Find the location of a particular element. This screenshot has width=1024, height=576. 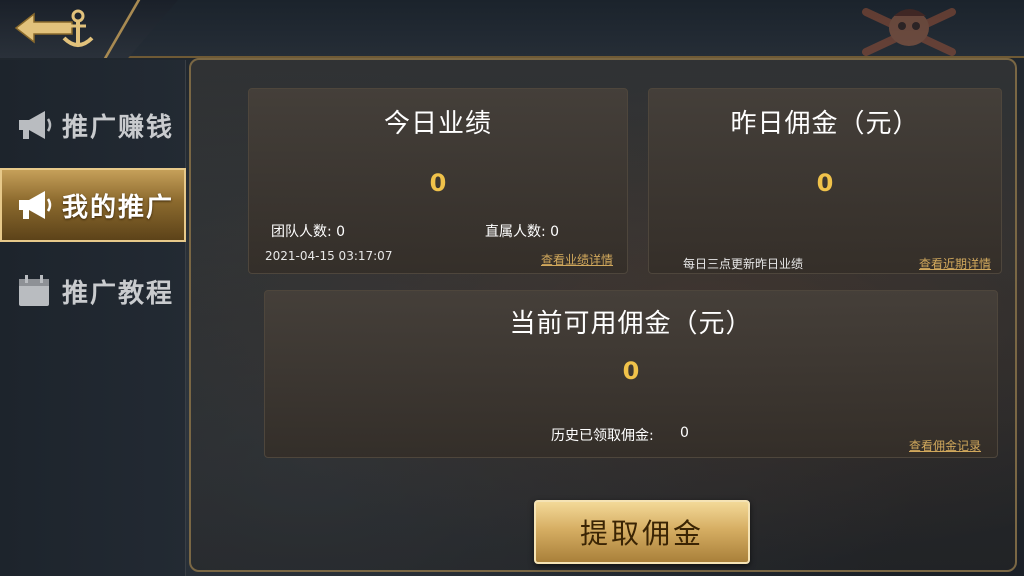

sidebar-item-tutorial: 推广教程 is located at coordinates (93, 291).